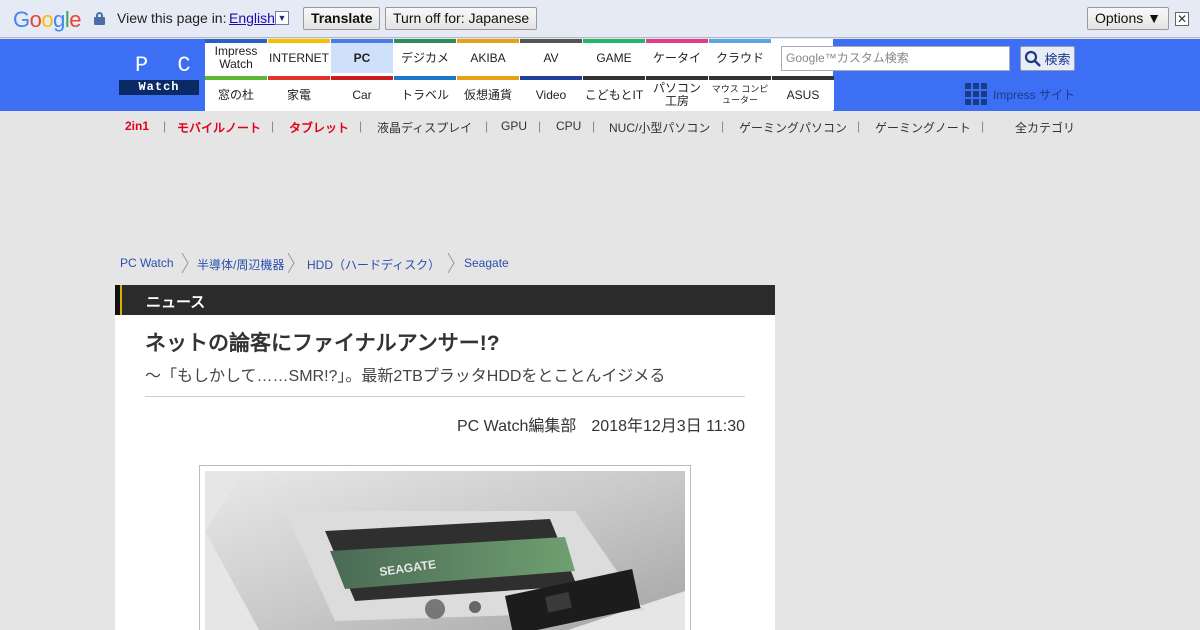  Describe the element at coordinates (373, 264) in the screenshot. I see `breadcrumb-item: HDD（ハードディスク）` at that location.